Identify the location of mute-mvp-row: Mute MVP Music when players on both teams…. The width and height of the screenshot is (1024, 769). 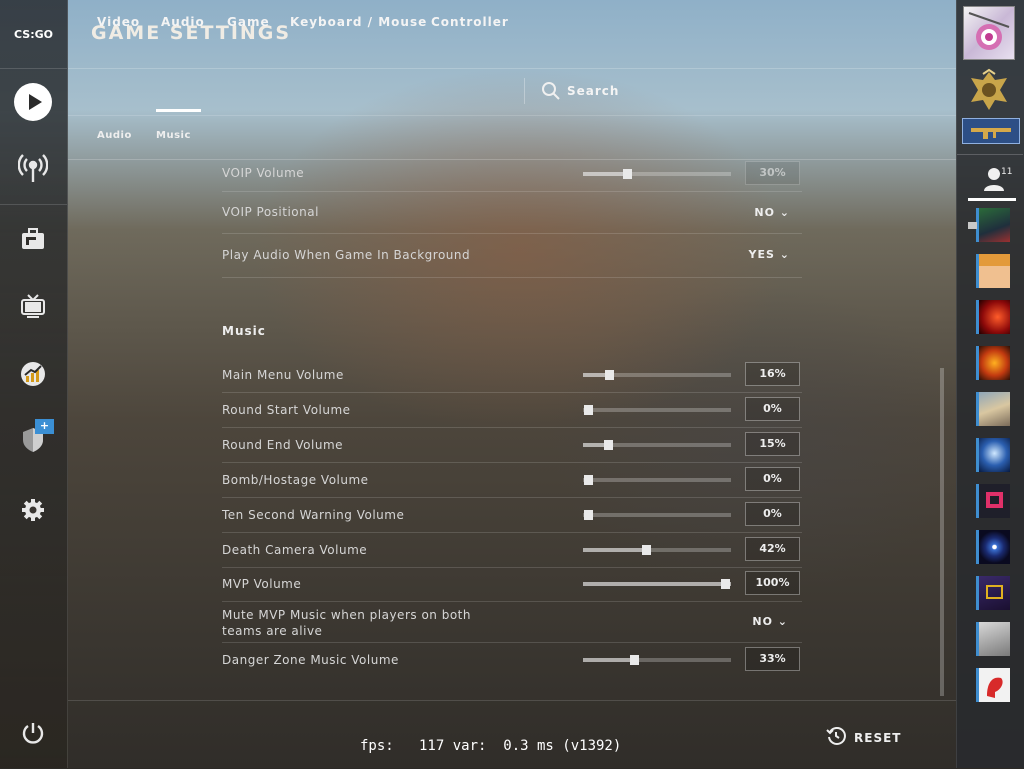
(512, 622).